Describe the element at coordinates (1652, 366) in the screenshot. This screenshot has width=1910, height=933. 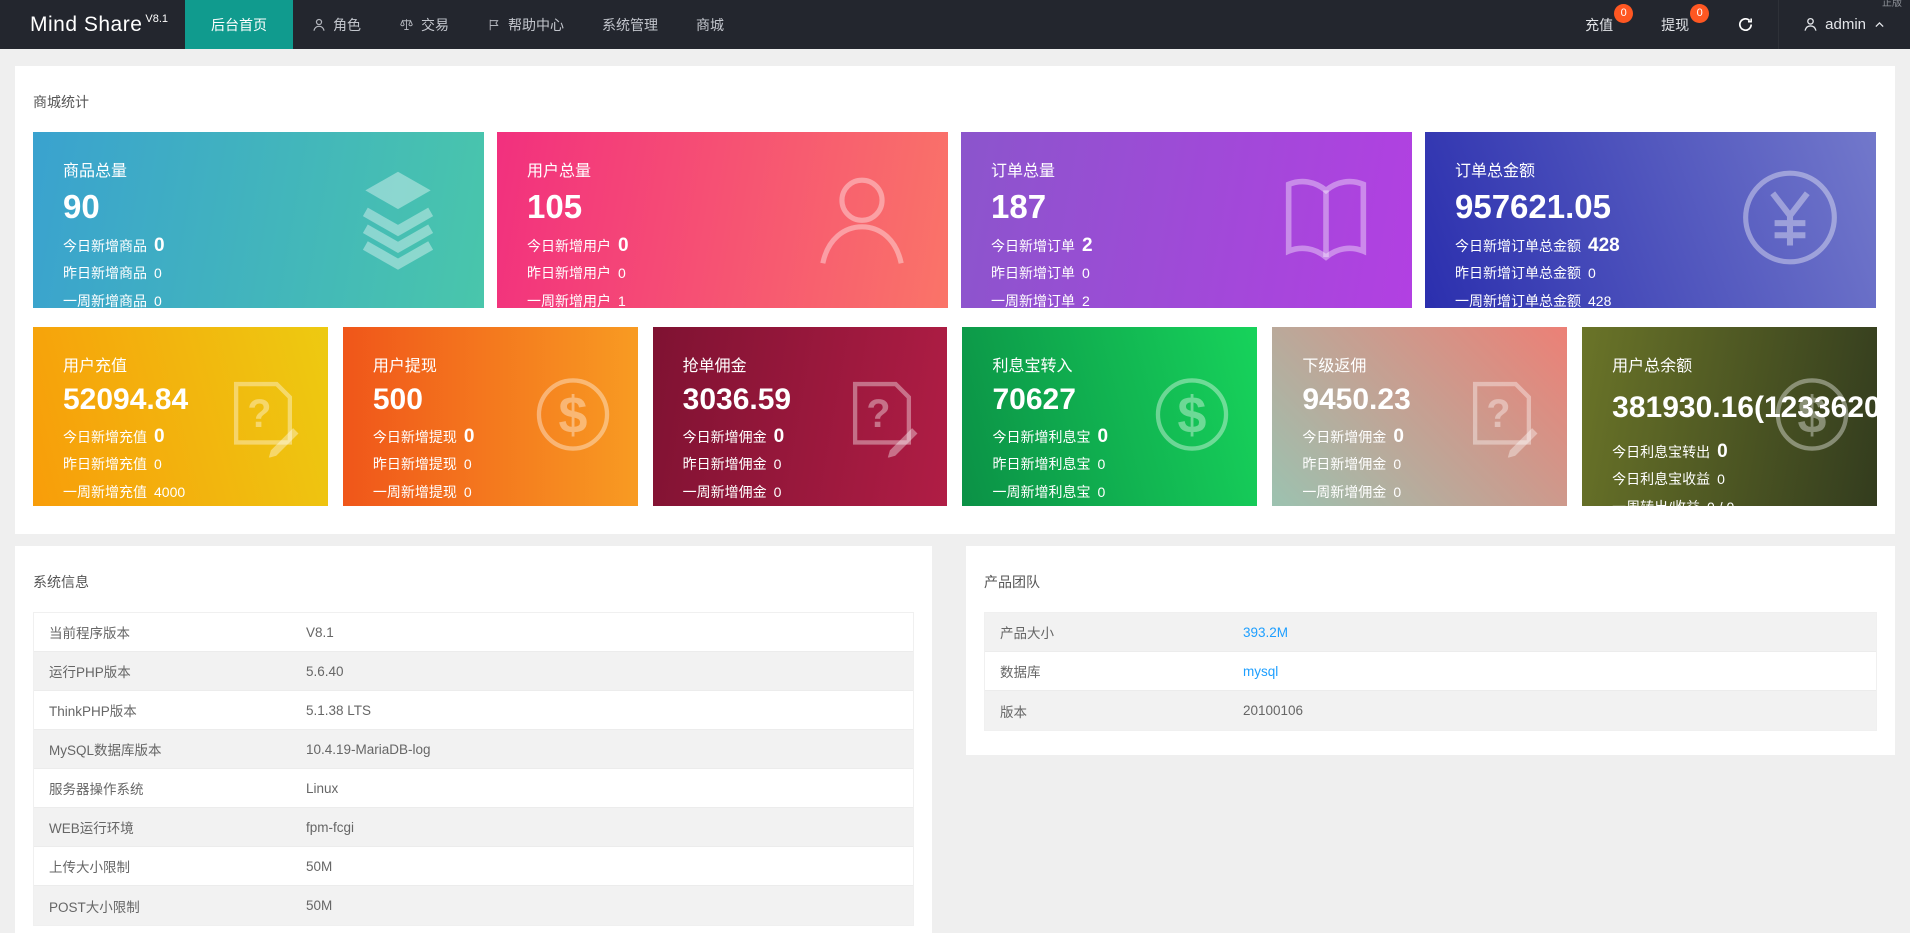
I see `stat-card-title: 用户总余额` at that location.